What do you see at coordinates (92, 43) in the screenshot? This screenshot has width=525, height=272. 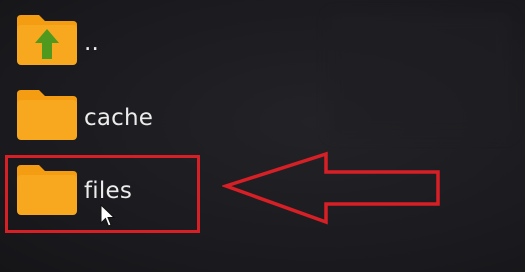 I see `list-item-label: ..` at bounding box center [92, 43].